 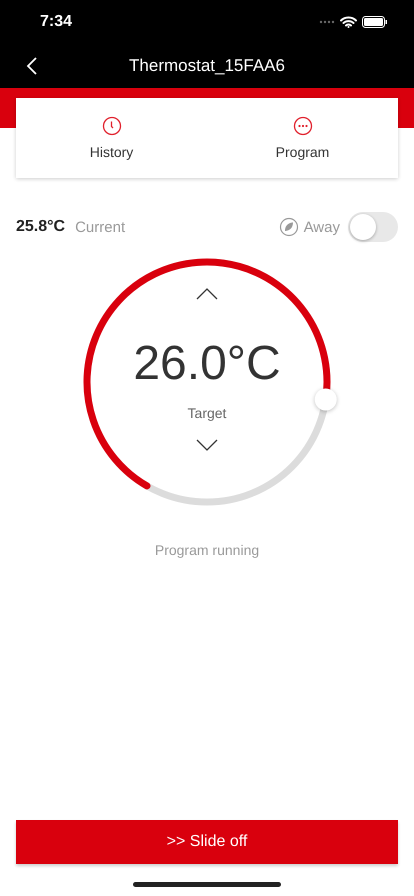 What do you see at coordinates (41, 227) in the screenshot?
I see `current-temperature: 25.8°C` at bounding box center [41, 227].